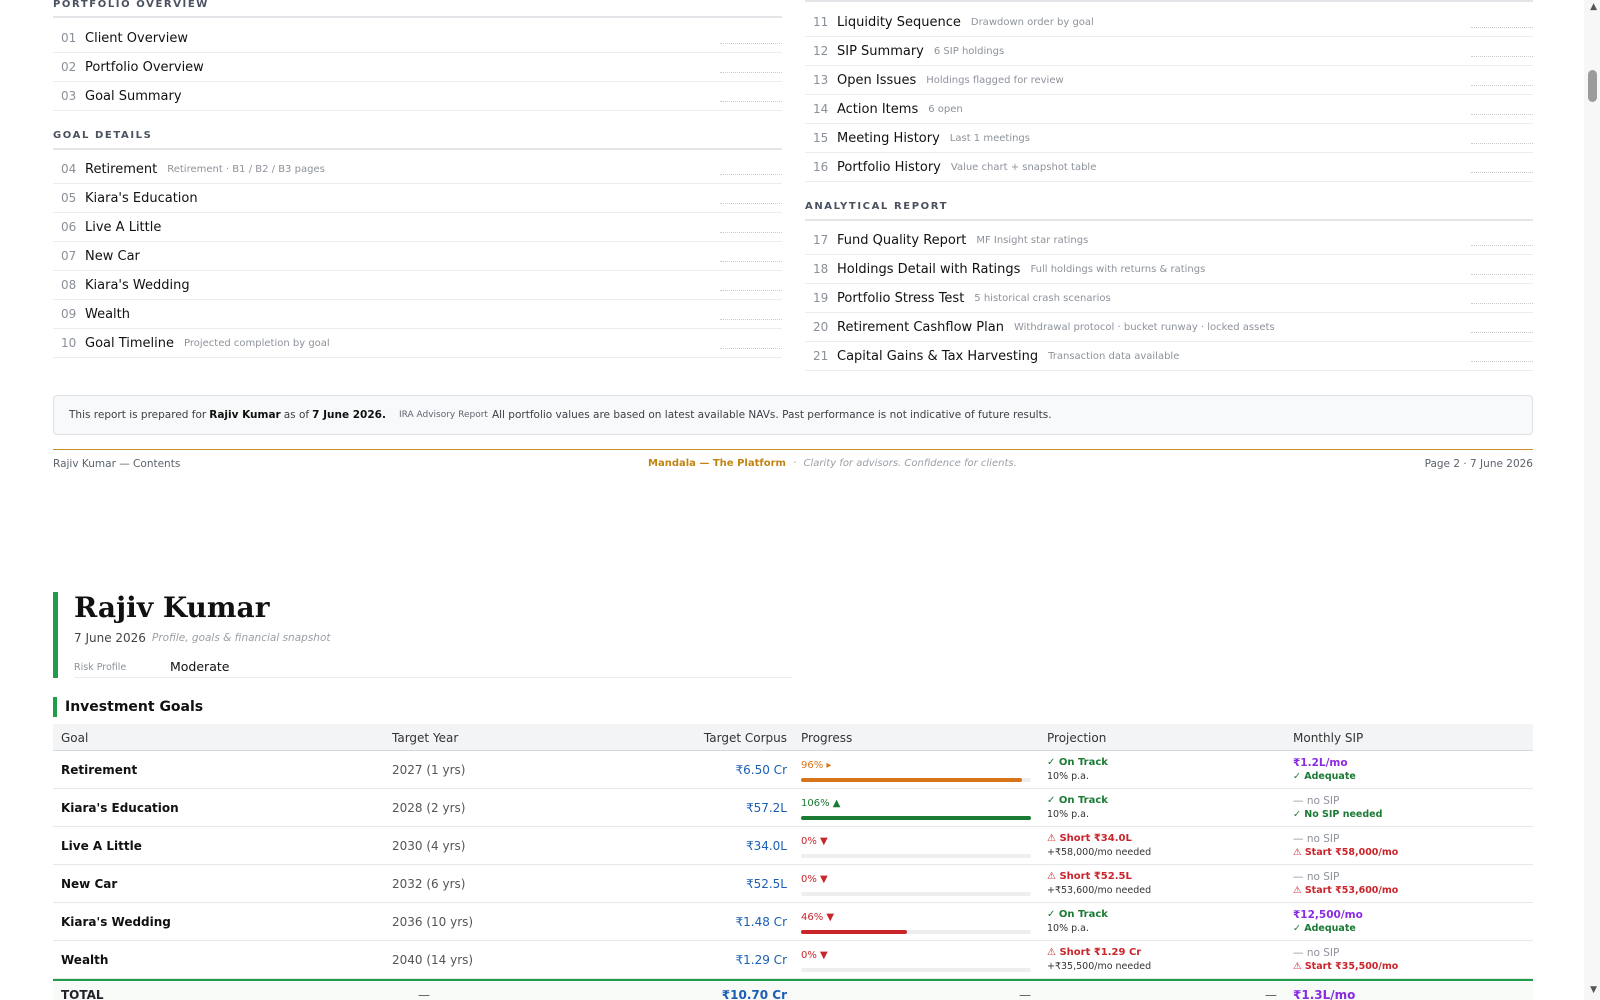 This screenshot has height=1000, width=1600. I want to click on toc-entry-number: 08, so click(69, 285).